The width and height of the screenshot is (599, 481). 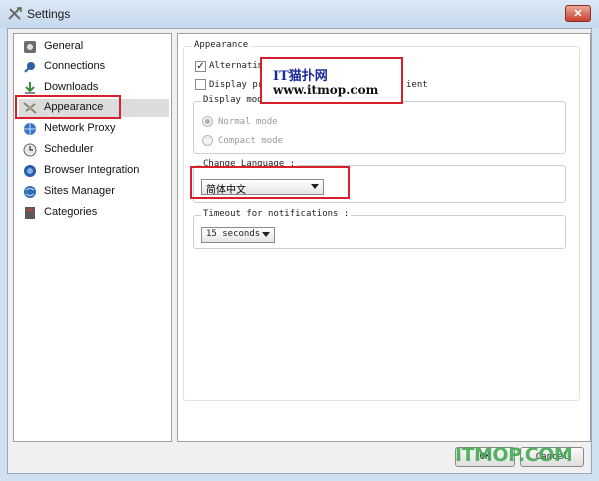 I want to click on close-button: ✕, so click(x=578, y=13).